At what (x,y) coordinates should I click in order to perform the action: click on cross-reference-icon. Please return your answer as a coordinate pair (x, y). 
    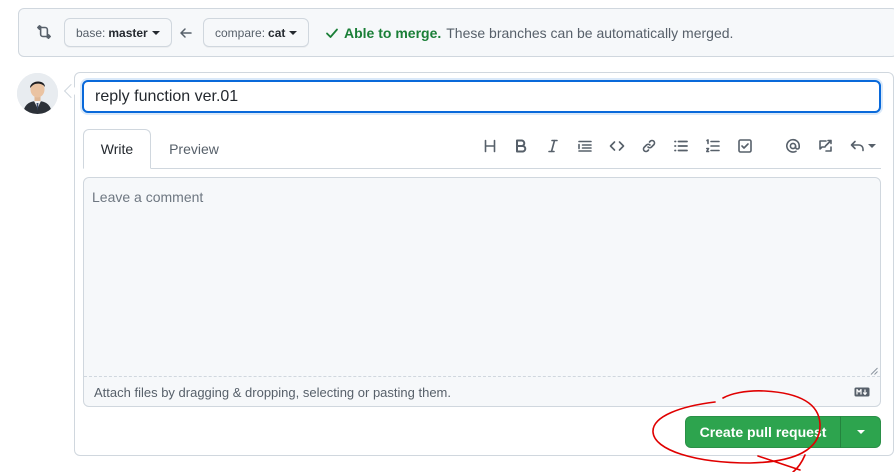
    Looking at the image, I should click on (825, 146).